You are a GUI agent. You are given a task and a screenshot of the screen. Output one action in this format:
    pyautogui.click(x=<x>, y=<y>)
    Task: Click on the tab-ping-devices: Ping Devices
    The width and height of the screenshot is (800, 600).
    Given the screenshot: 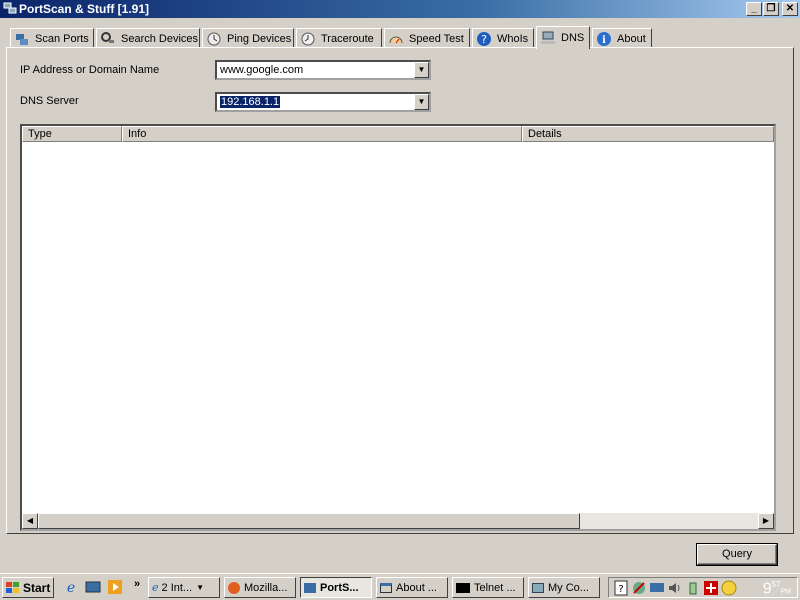 What is the action you would take?
    pyautogui.click(x=248, y=38)
    